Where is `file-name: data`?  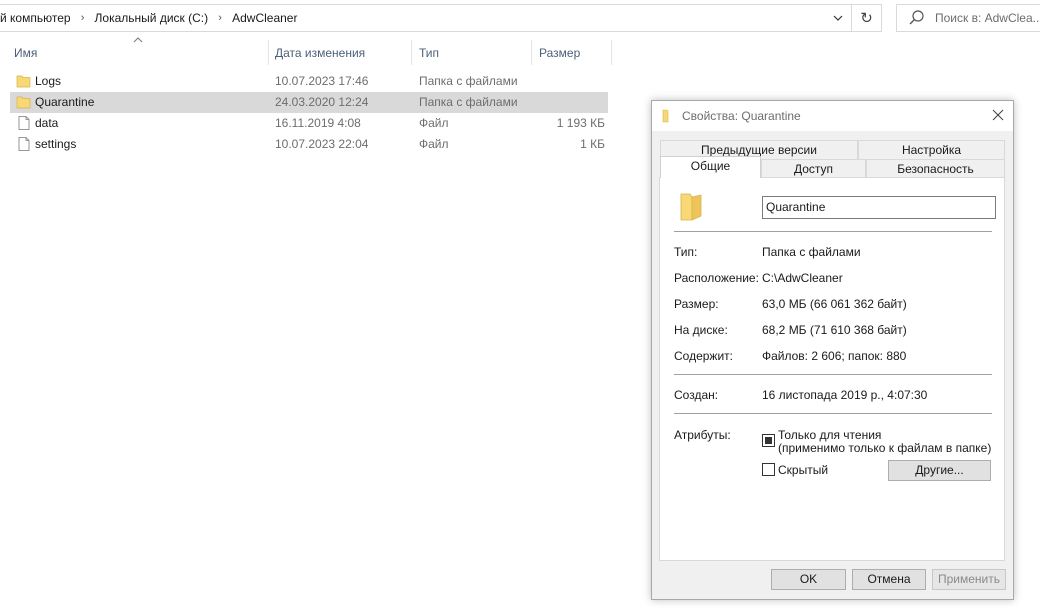 file-name: data is located at coordinates (47, 123).